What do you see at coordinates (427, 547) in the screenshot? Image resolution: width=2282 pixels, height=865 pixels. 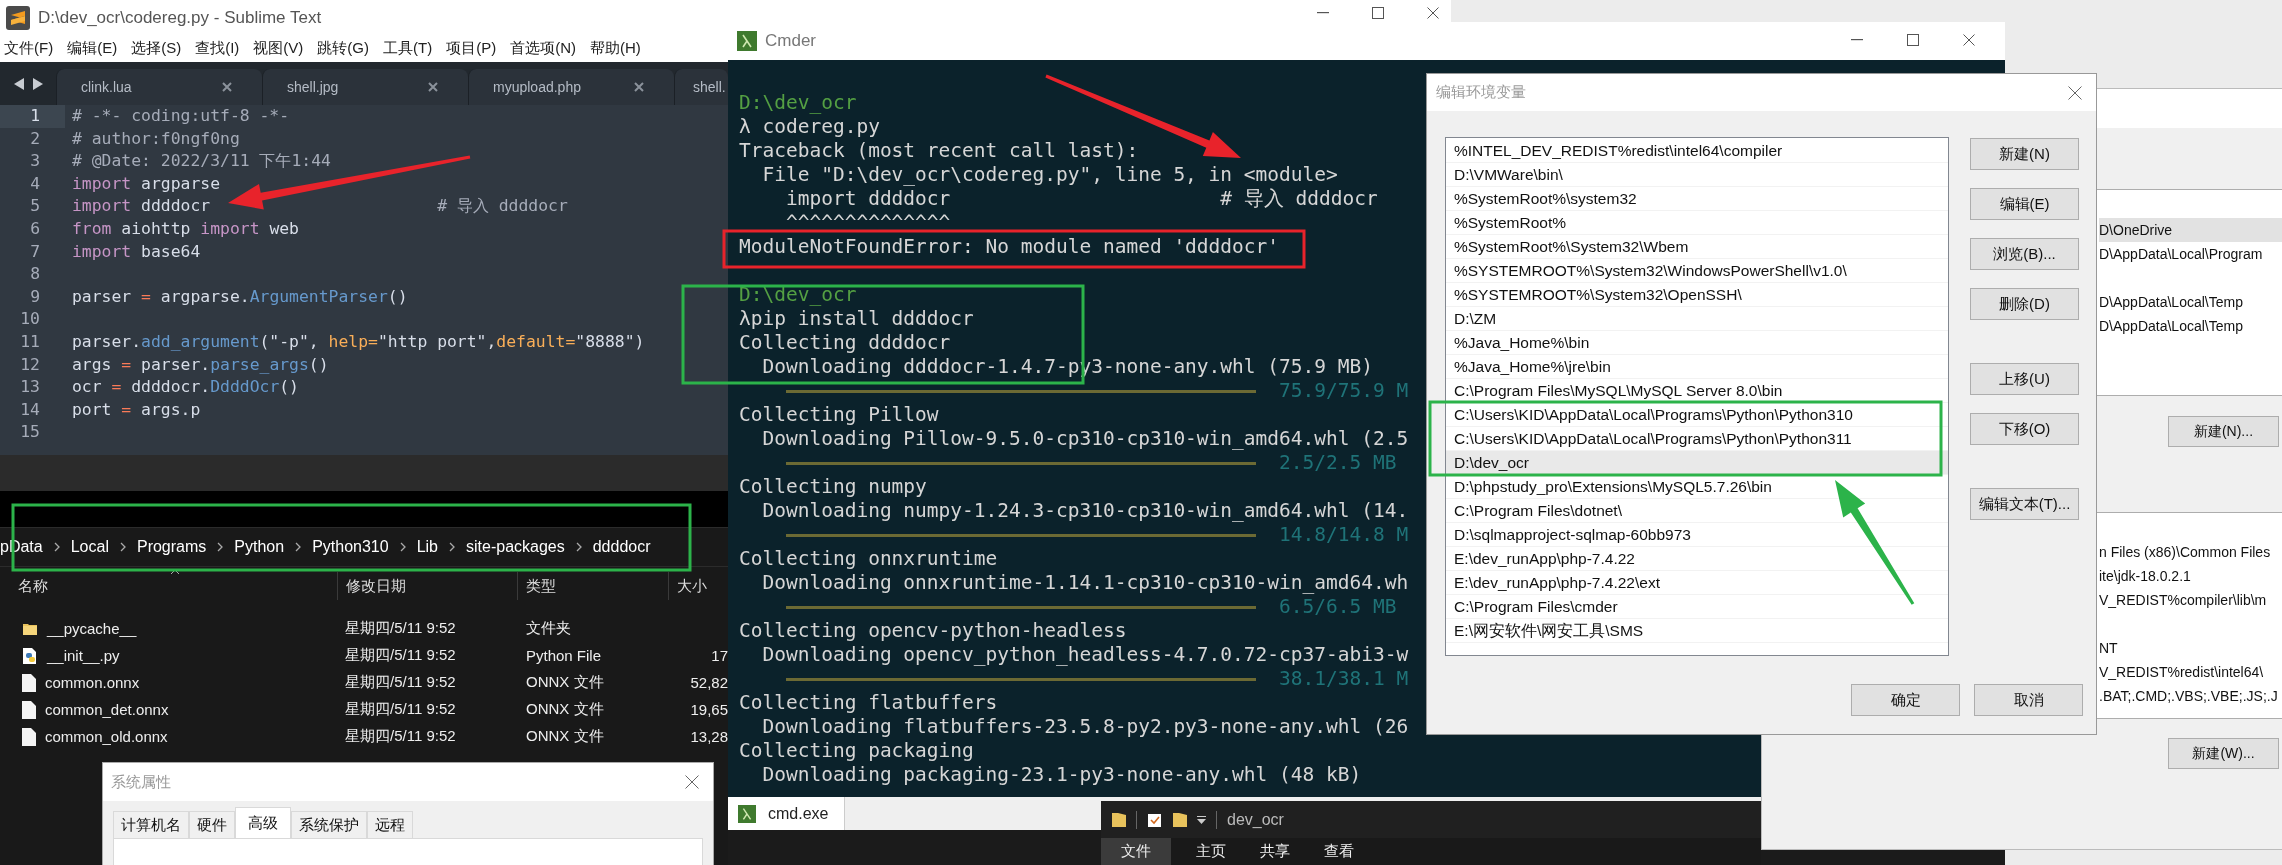 I see `breadcrumb-item: Lib` at bounding box center [427, 547].